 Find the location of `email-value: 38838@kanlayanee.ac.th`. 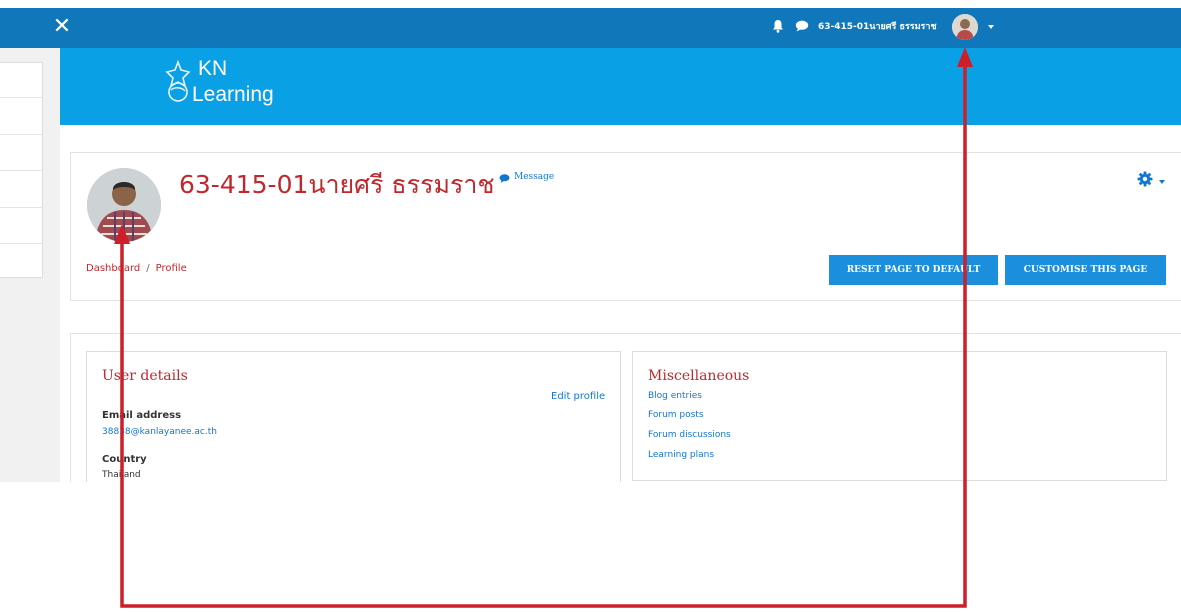

email-value: 38838@kanlayanee.ac.th is located at coordinates (159, 432).